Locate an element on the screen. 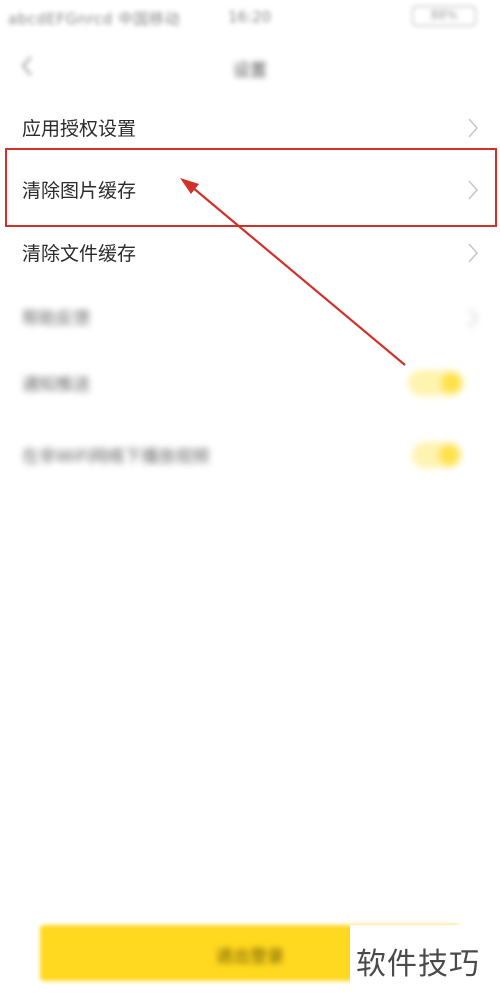 The height and width of the screenshot is (1000, 500). notifications-toggle is located at coordinates (436, 383).